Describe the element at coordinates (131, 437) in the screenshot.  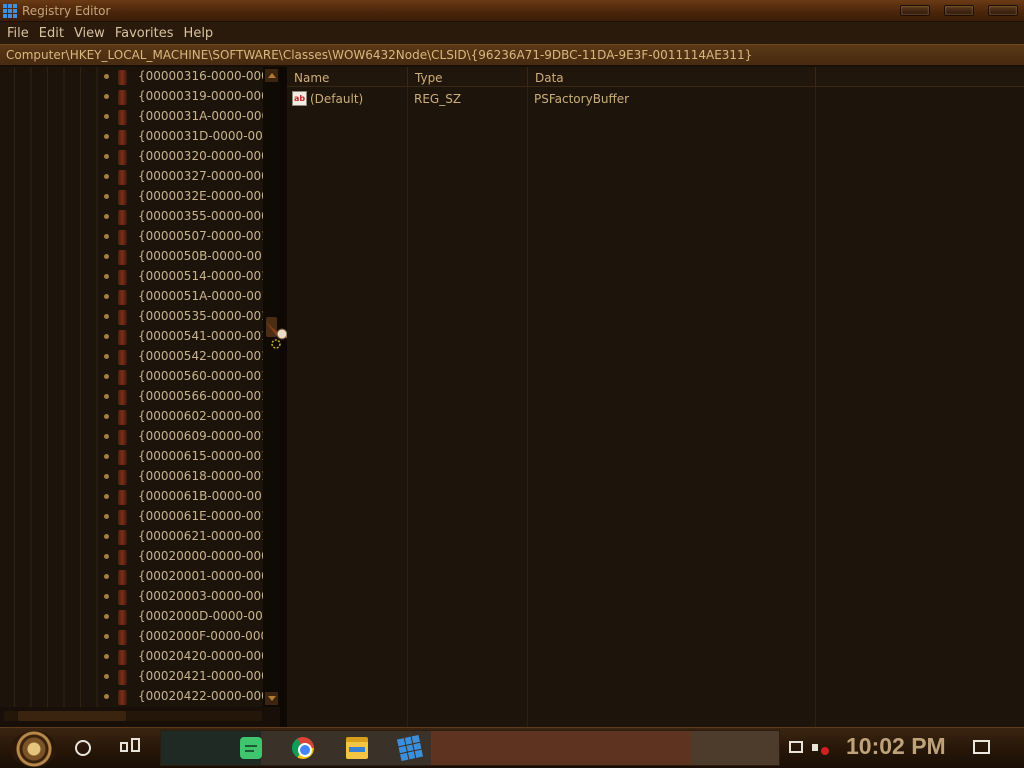
I see `tree-item: {00000609-0000-0010` at that location.